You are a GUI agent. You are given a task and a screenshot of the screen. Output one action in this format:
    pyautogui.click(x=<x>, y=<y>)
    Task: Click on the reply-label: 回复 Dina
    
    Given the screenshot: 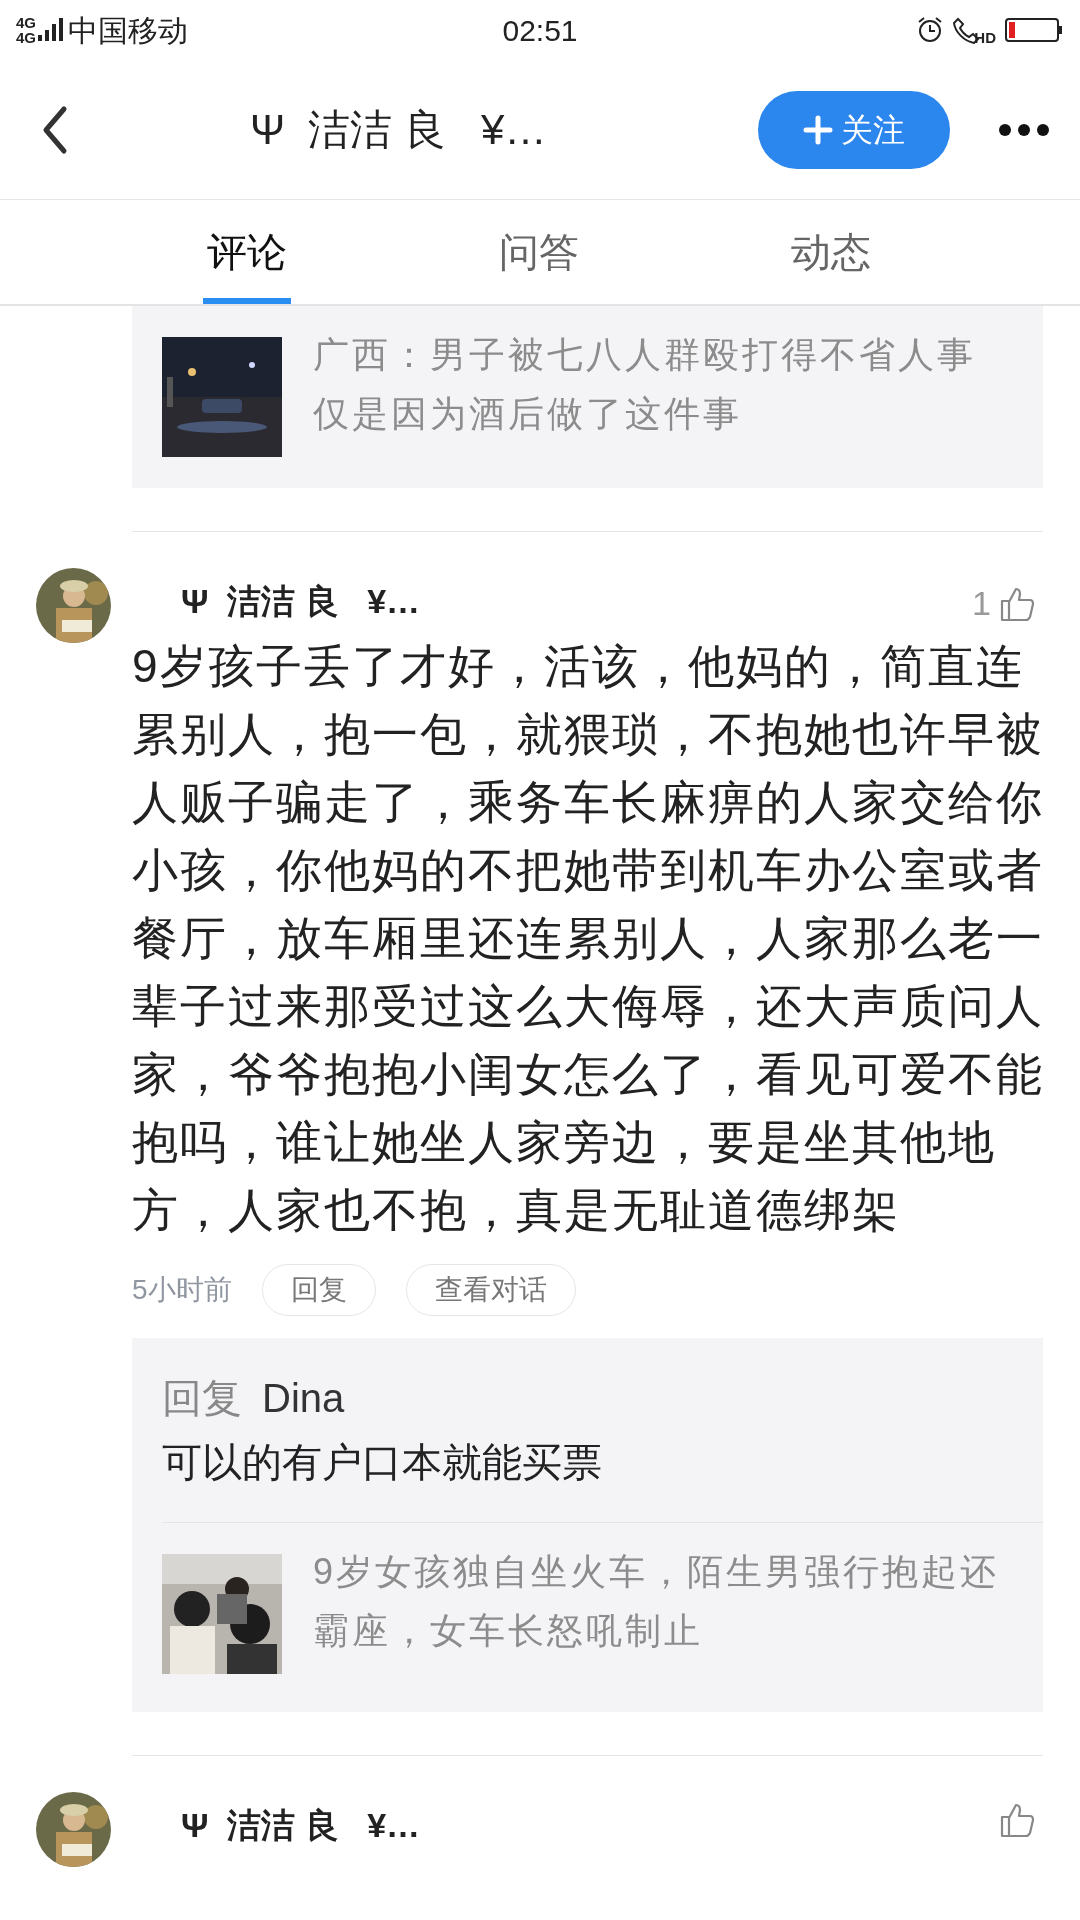 What is the action you would take?
    pyautogui.click(x=254, y=1398)
    